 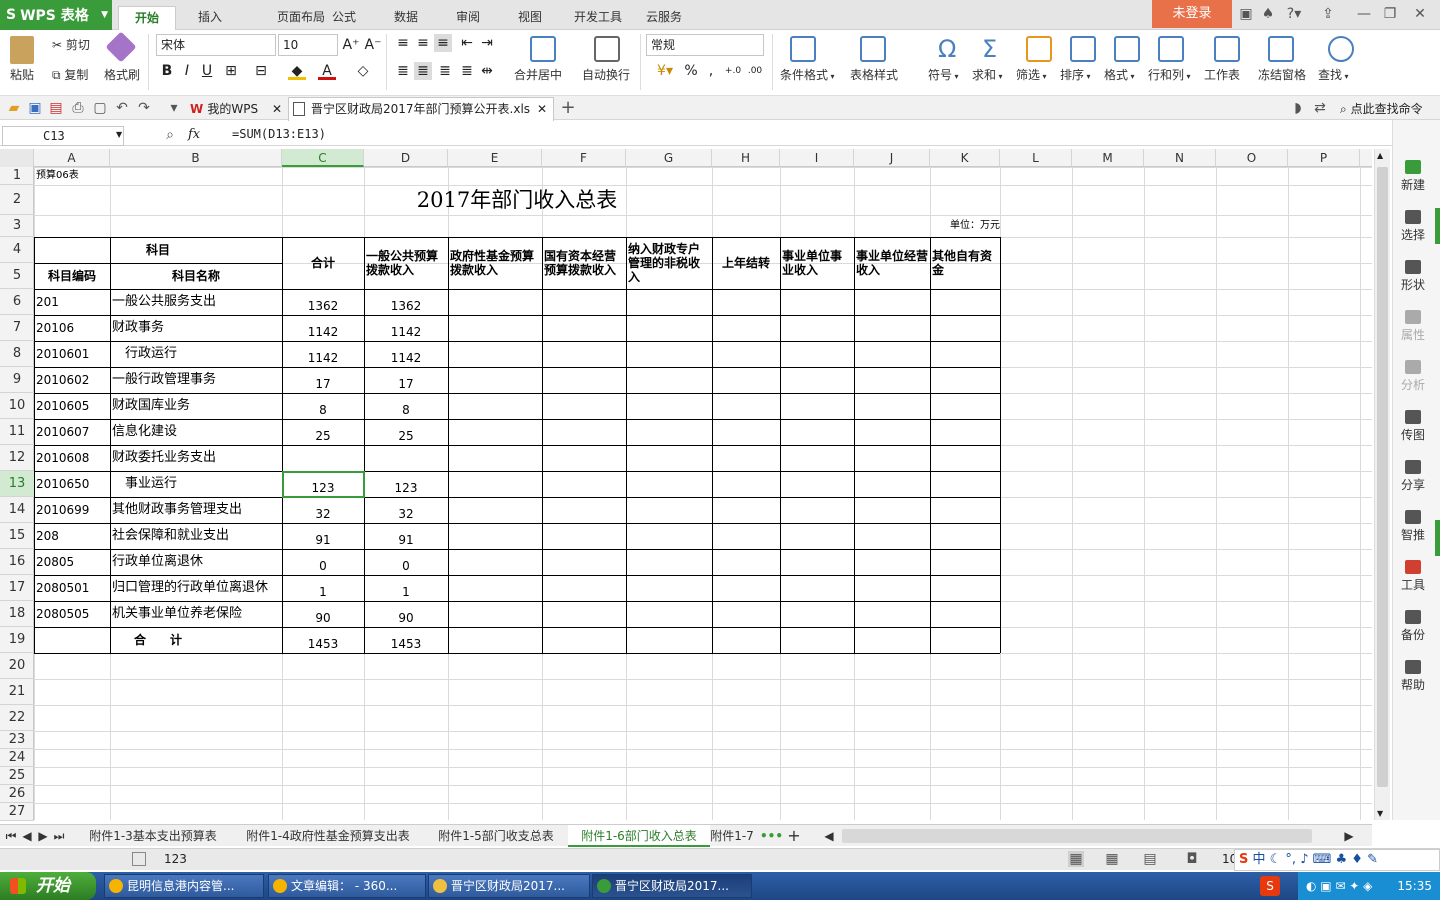 What do you see at coordinates (236, 109) in the screenshot?
I see `home-tab: W 我的WPS ✕` at bounding box center [236, 109].